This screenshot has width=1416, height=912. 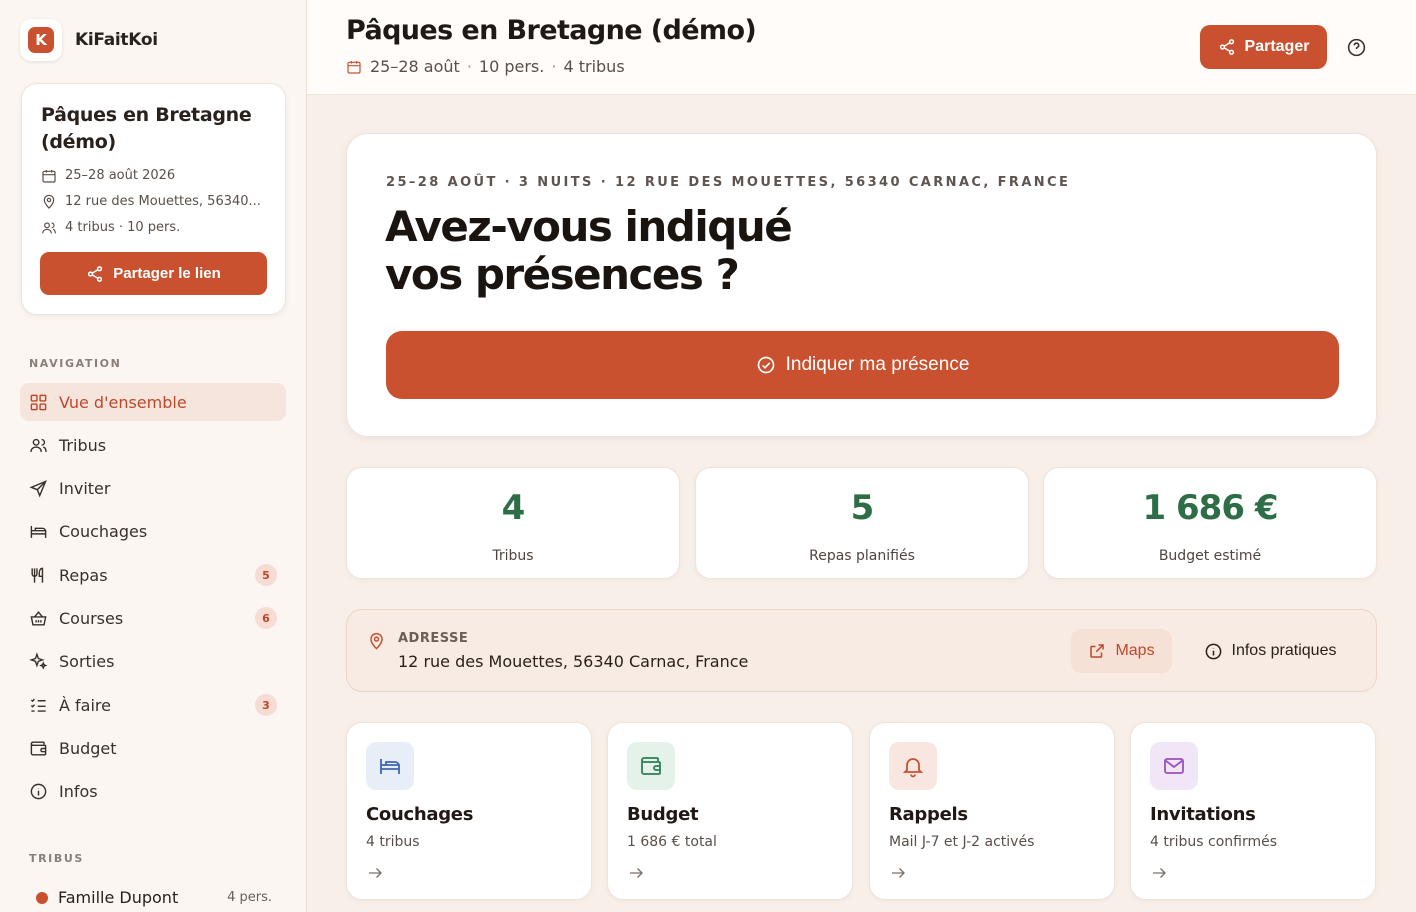 I want to click on stat-tribus: 4 Tribus, so click(x=513, y=523).